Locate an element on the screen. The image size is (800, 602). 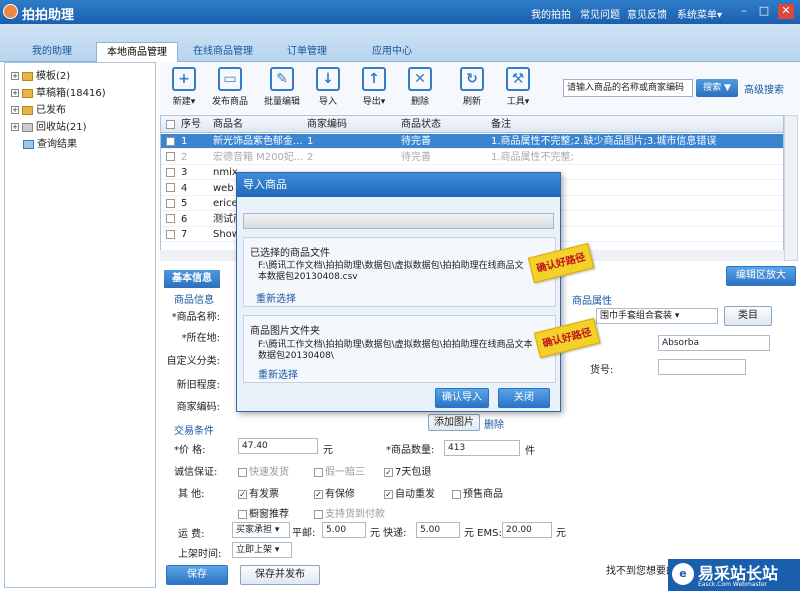
dialog-close-button: 关闭 is located at coordinates (524, 398).